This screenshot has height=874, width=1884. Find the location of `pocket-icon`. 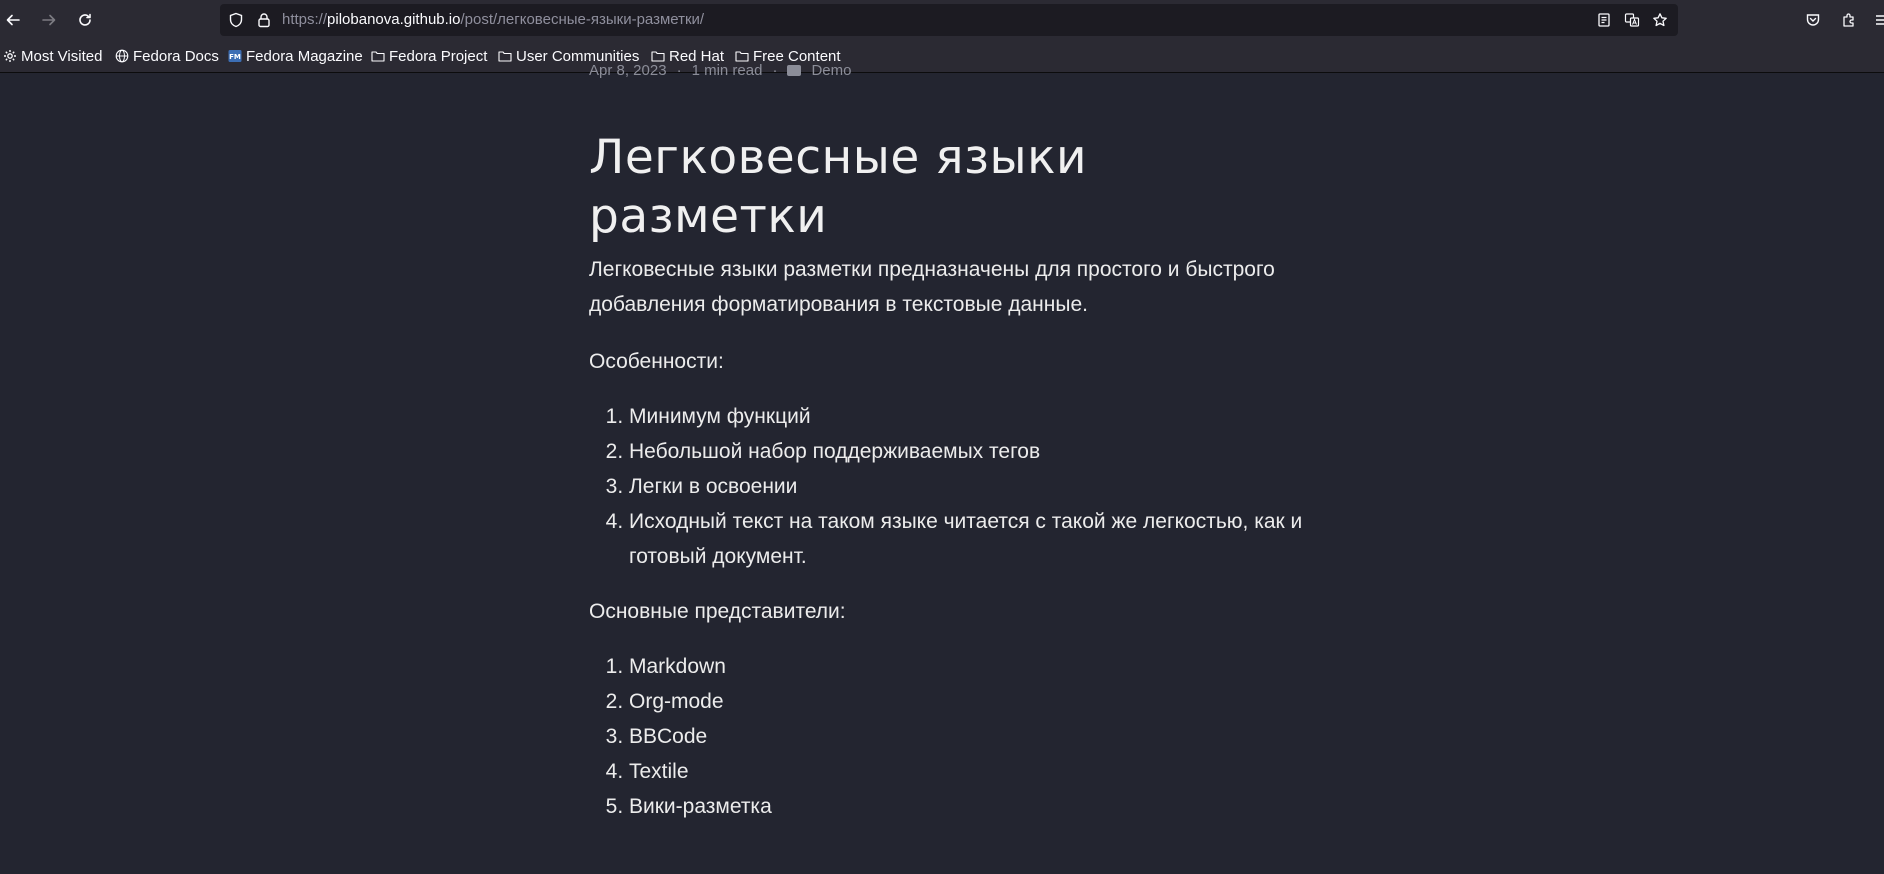

pocket-icon is located at coordinates (1813, 20).